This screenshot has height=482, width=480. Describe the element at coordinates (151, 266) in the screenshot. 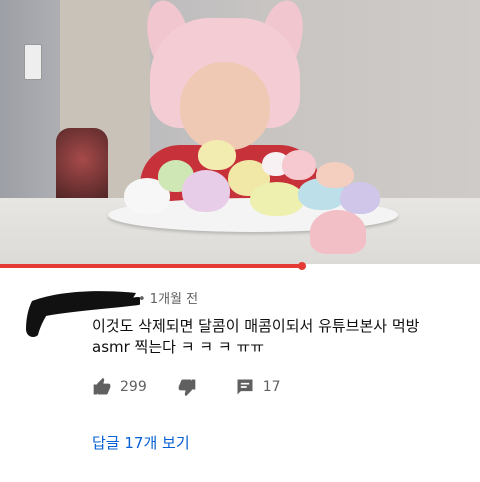

I see `progress-fill` at that location.